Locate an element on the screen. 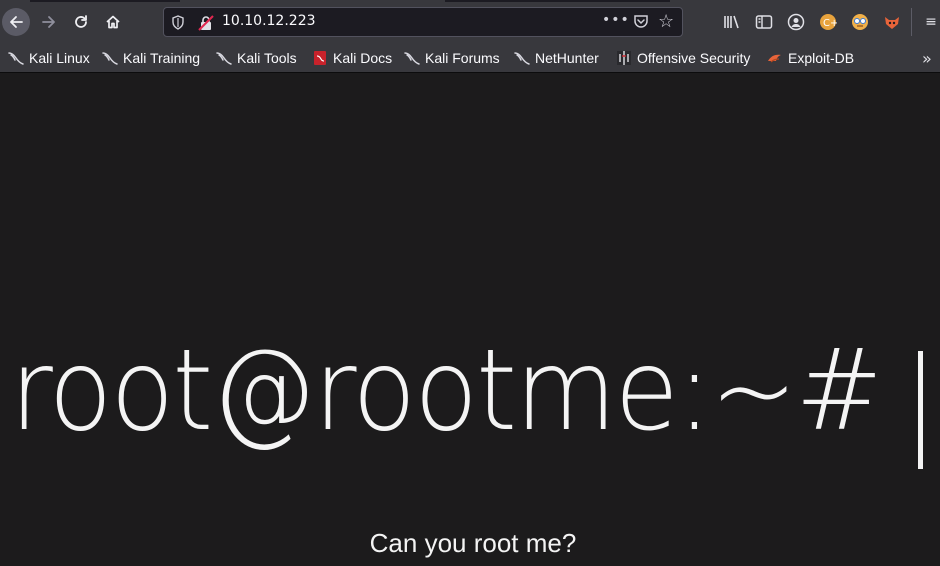  pocket-icon is located at coordinates (641, 22).